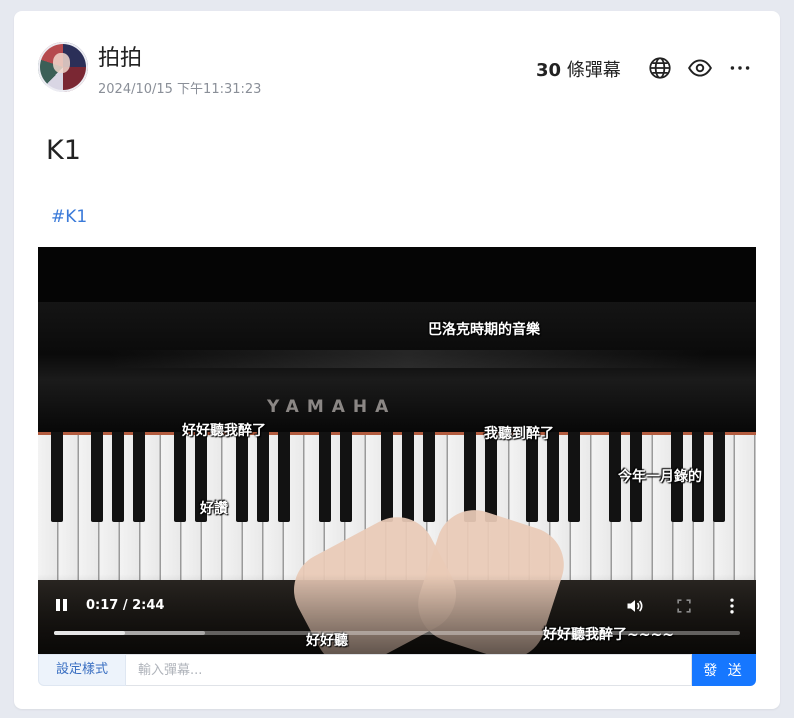 This screenshot has height=718, width=794. What do you see at coordinates (224, 431) in the screenshot?
I see `danmaku-comment: 好好聽我醉了` at bounding box center [224, 431].